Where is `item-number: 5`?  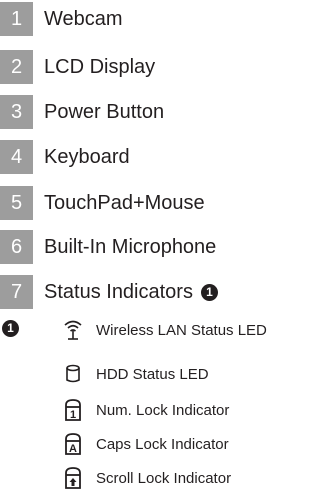 item-number: 5 is located at coordinates (16, 203).